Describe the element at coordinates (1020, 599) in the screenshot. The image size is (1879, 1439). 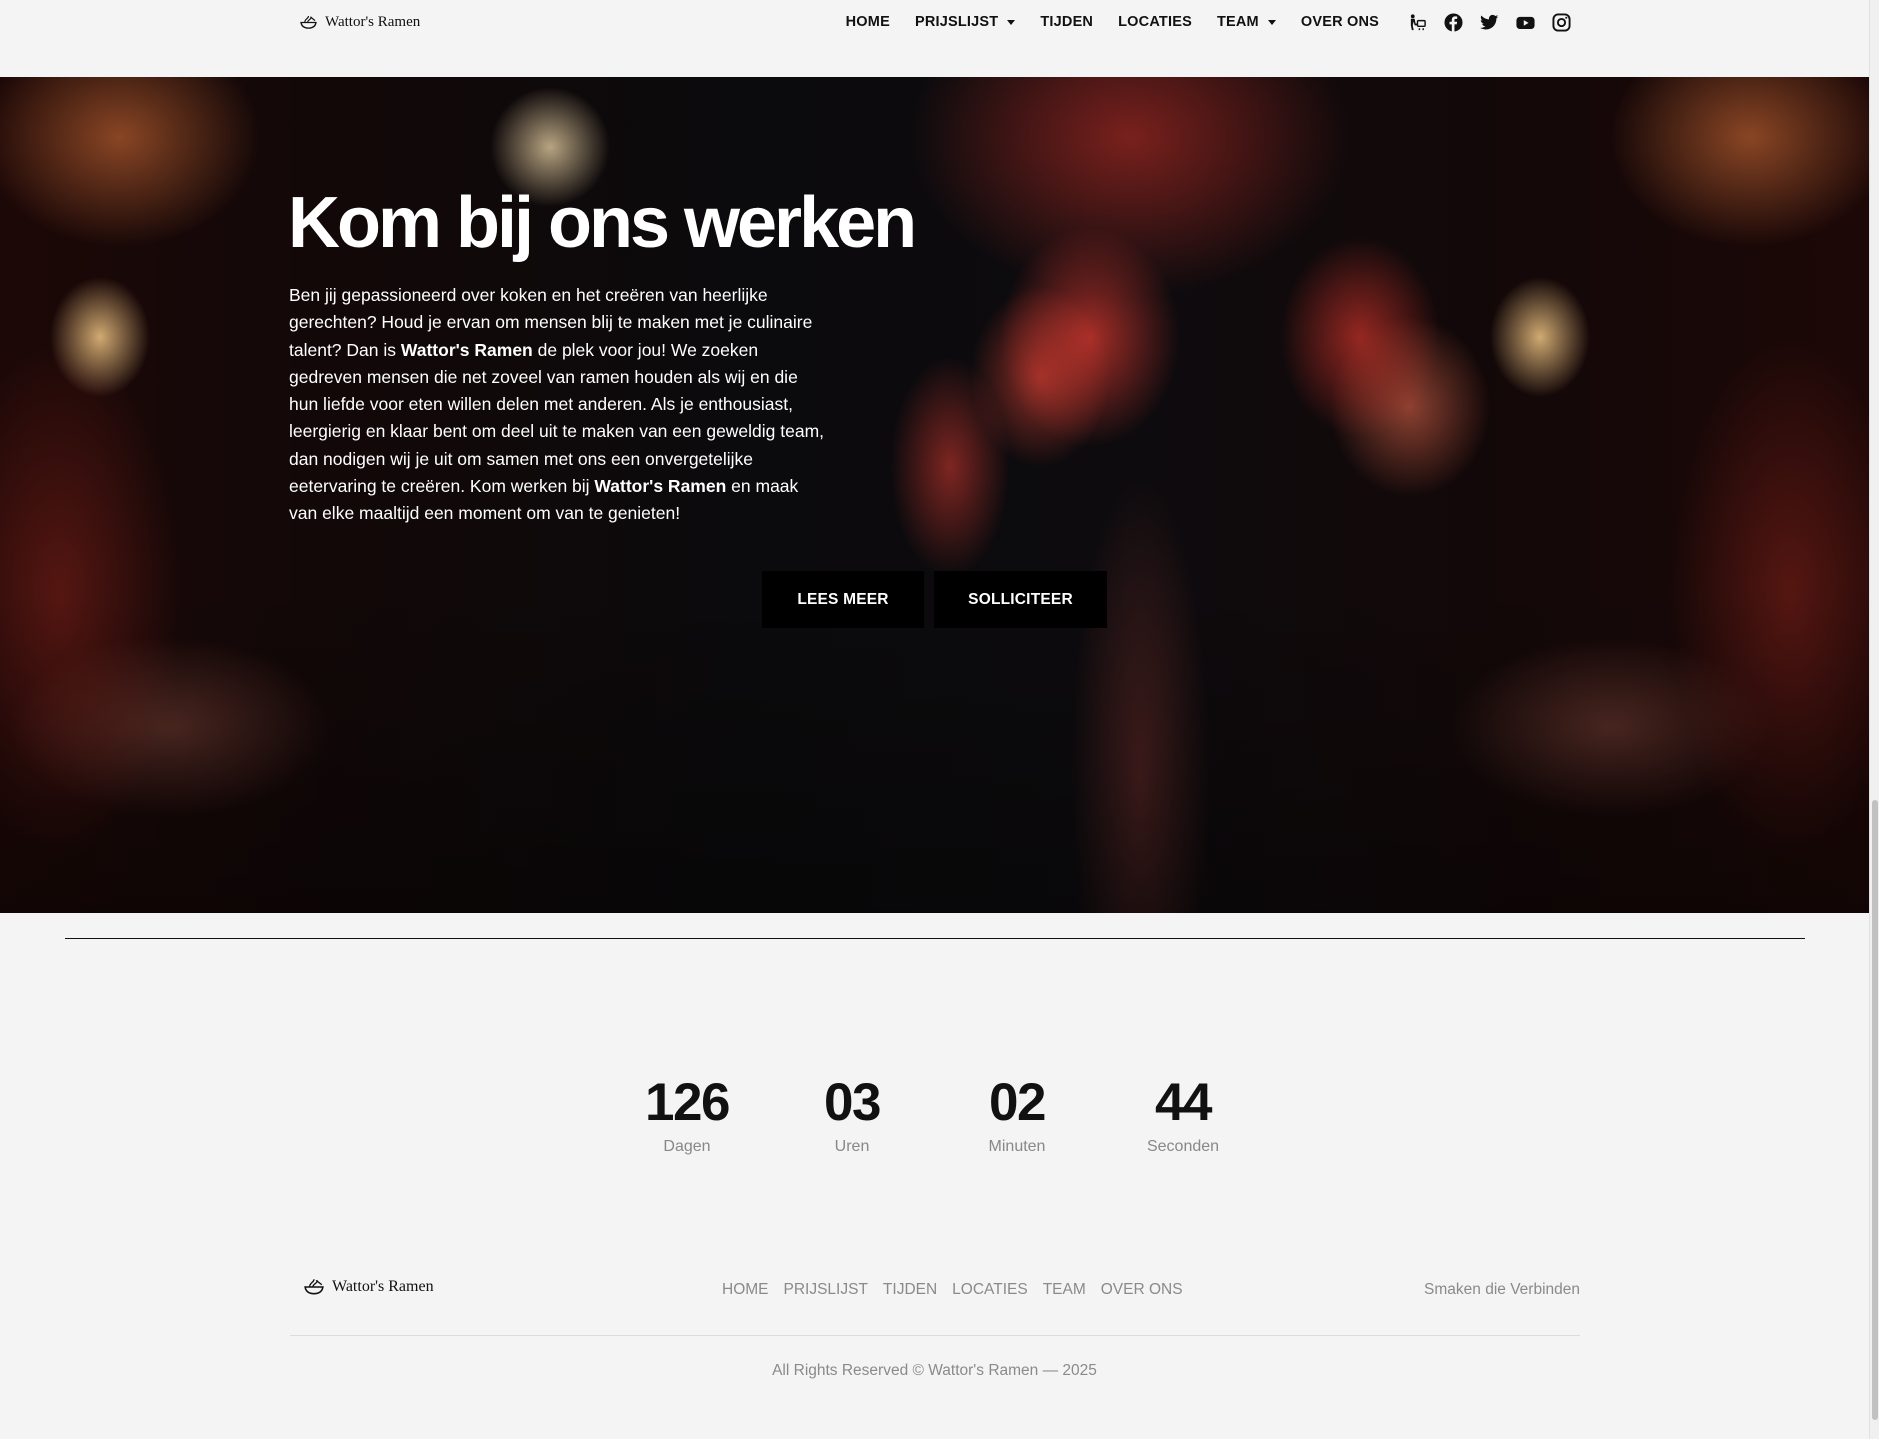
I see `solliciteer-button: SOLLICITEER` at that location.